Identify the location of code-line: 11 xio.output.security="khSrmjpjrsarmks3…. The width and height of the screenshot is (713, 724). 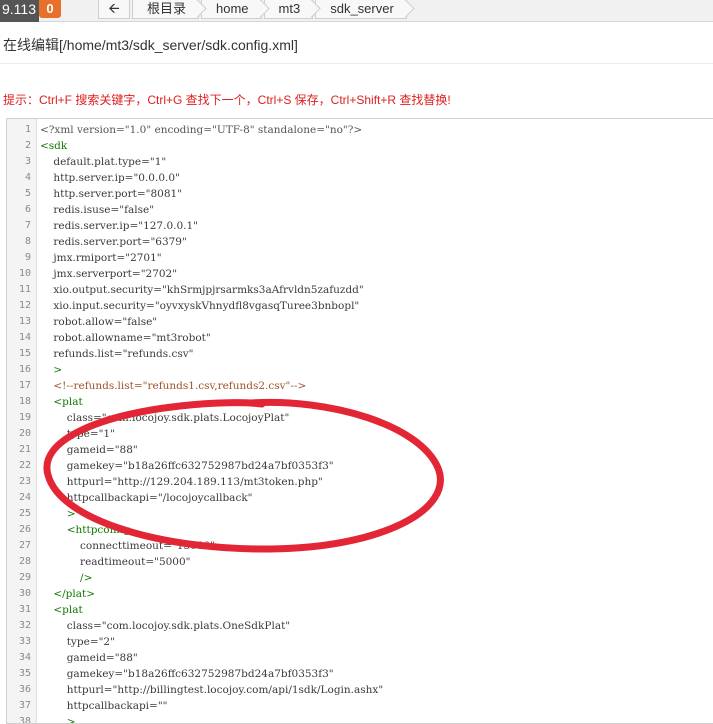
(360, 290).